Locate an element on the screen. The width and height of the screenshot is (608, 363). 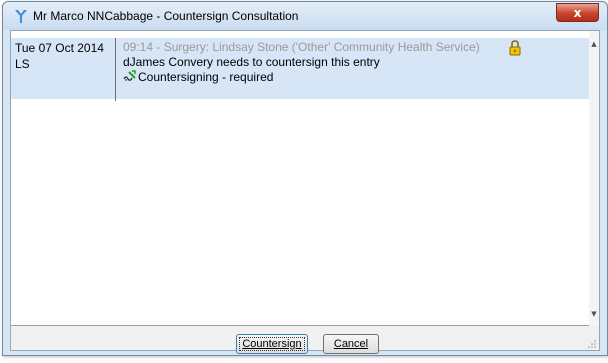
resize-grip-icon is located at coordinates (592, 343).